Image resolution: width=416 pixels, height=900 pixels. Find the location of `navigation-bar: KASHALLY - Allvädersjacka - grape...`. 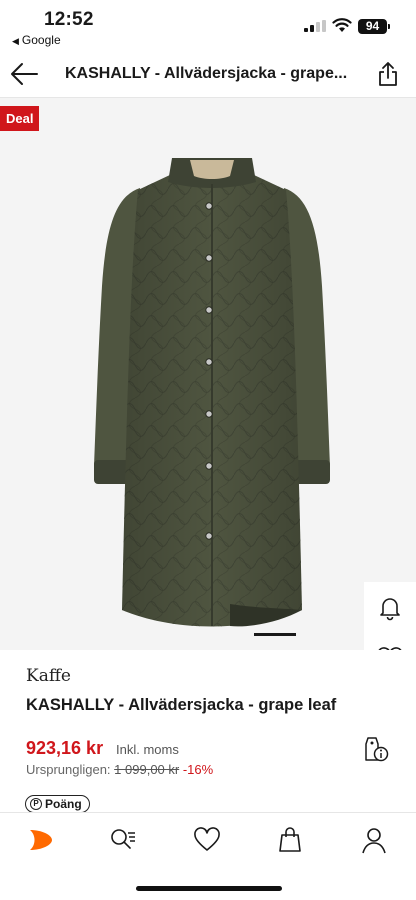

navigation-bar: KASHALLY - Allvädersjacka - grape... is located at coordinates (208, 74).